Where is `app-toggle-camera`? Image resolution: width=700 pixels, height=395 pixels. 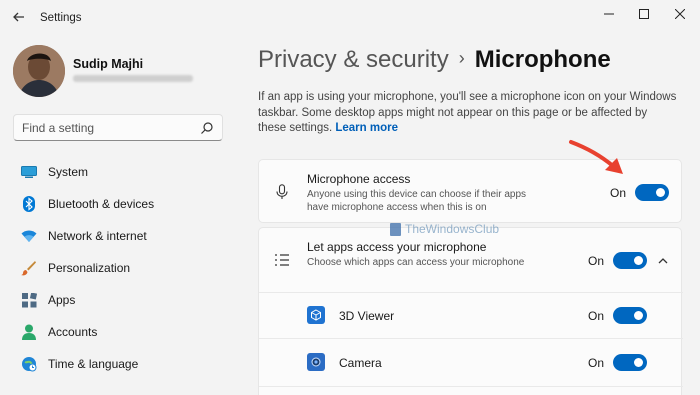
app-toggle-camera is located at coordinates (630, 362).